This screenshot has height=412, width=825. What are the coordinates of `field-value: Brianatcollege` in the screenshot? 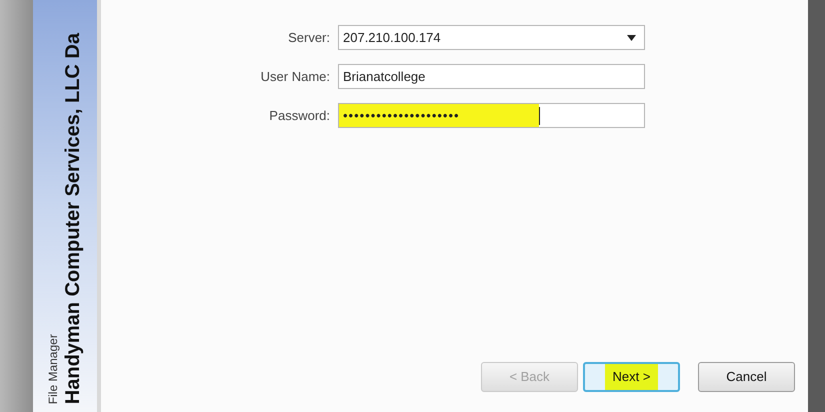 It's located at (384, 77).